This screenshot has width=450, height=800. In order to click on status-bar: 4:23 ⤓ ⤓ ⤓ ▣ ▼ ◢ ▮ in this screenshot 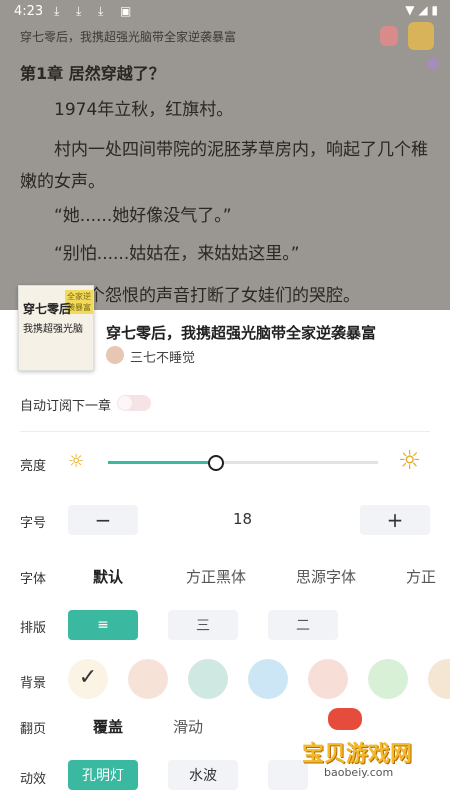, I will do `click(225, 12)`.